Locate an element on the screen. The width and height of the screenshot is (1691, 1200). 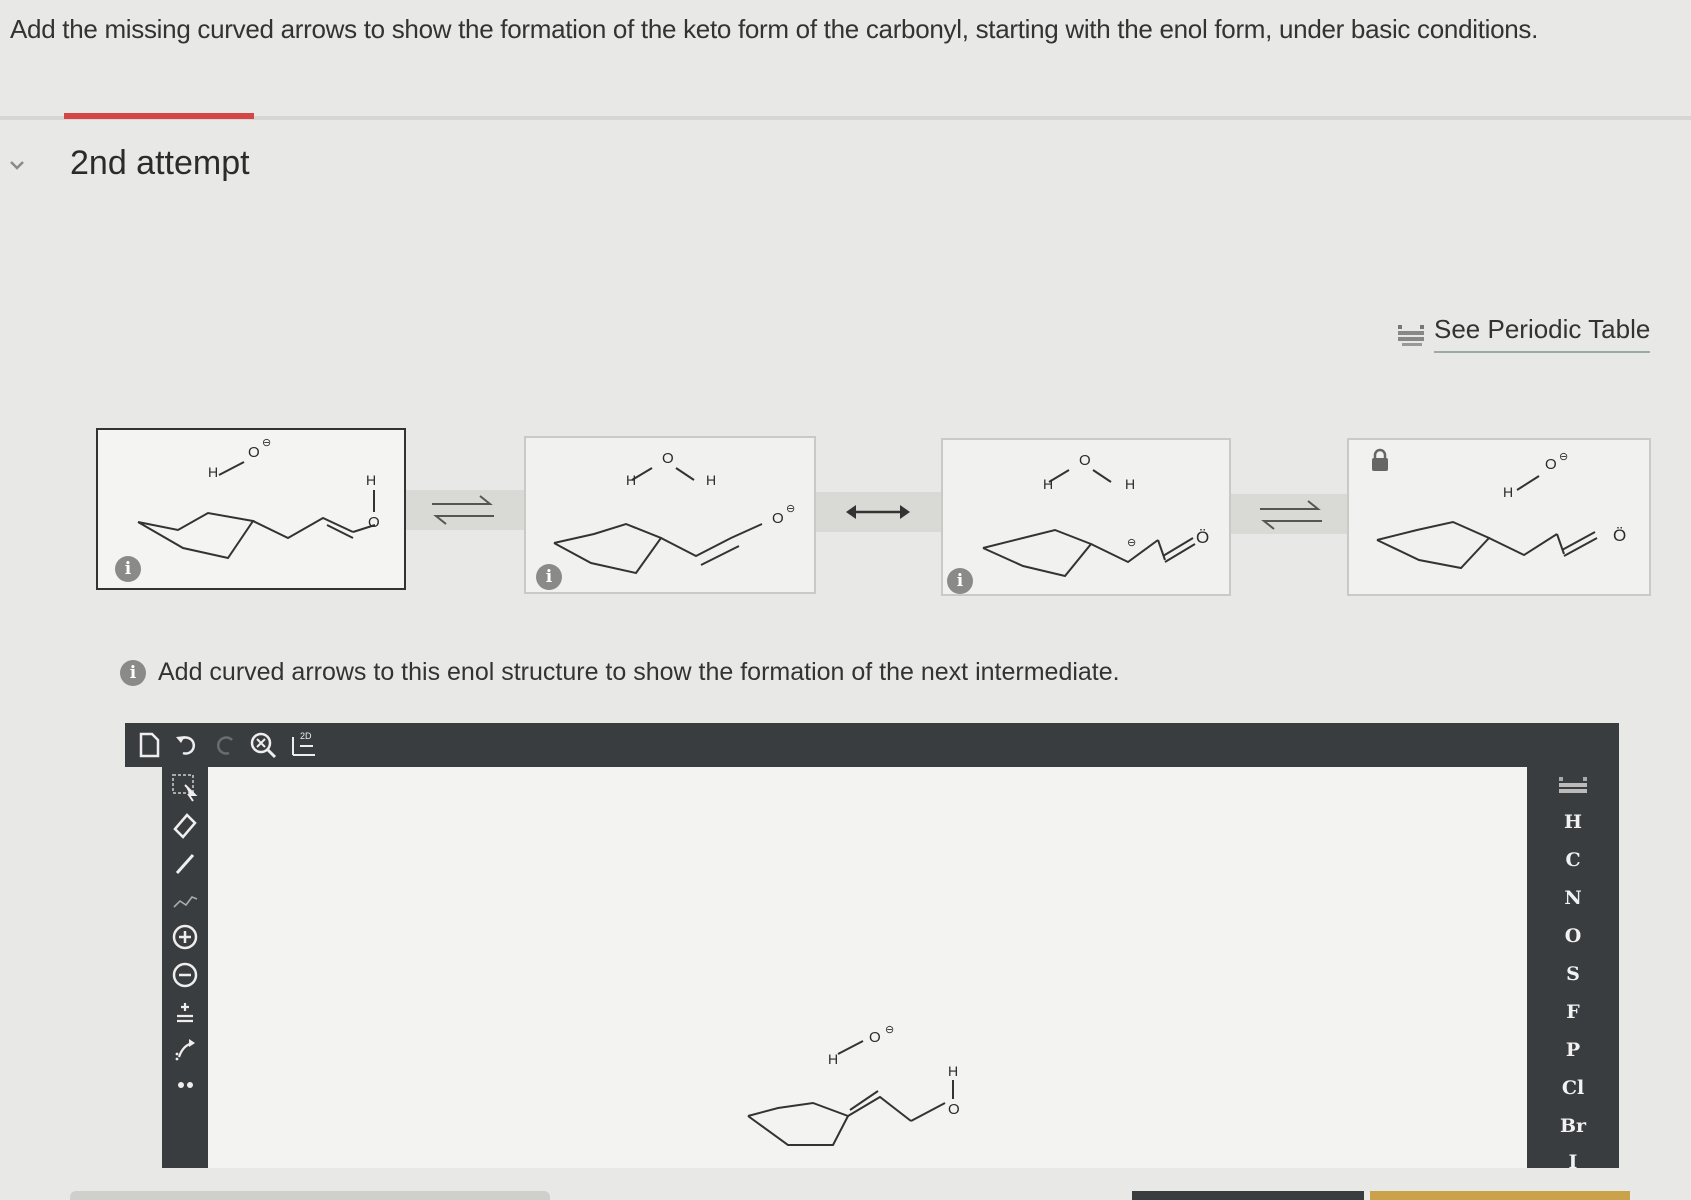
mechanism-step-enol: H O ⊖ H O i is located at coordinates (251, 509).